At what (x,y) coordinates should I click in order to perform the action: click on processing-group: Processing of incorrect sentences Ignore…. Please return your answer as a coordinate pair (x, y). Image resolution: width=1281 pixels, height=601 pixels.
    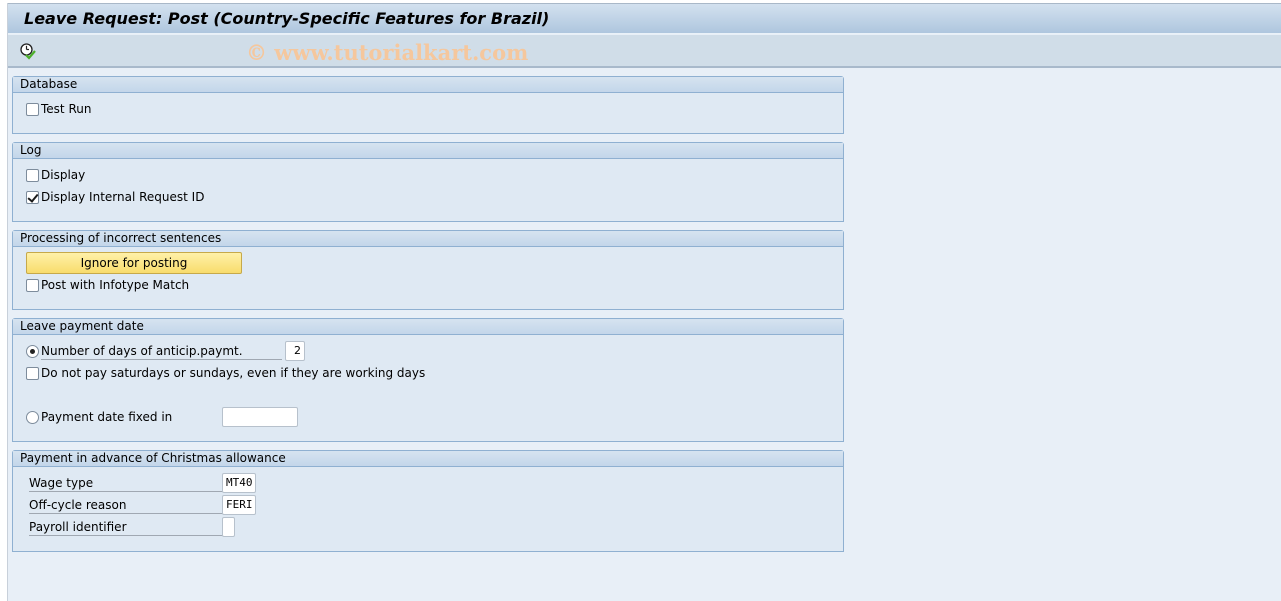
    Looking at the image, I should click on (428, 270).